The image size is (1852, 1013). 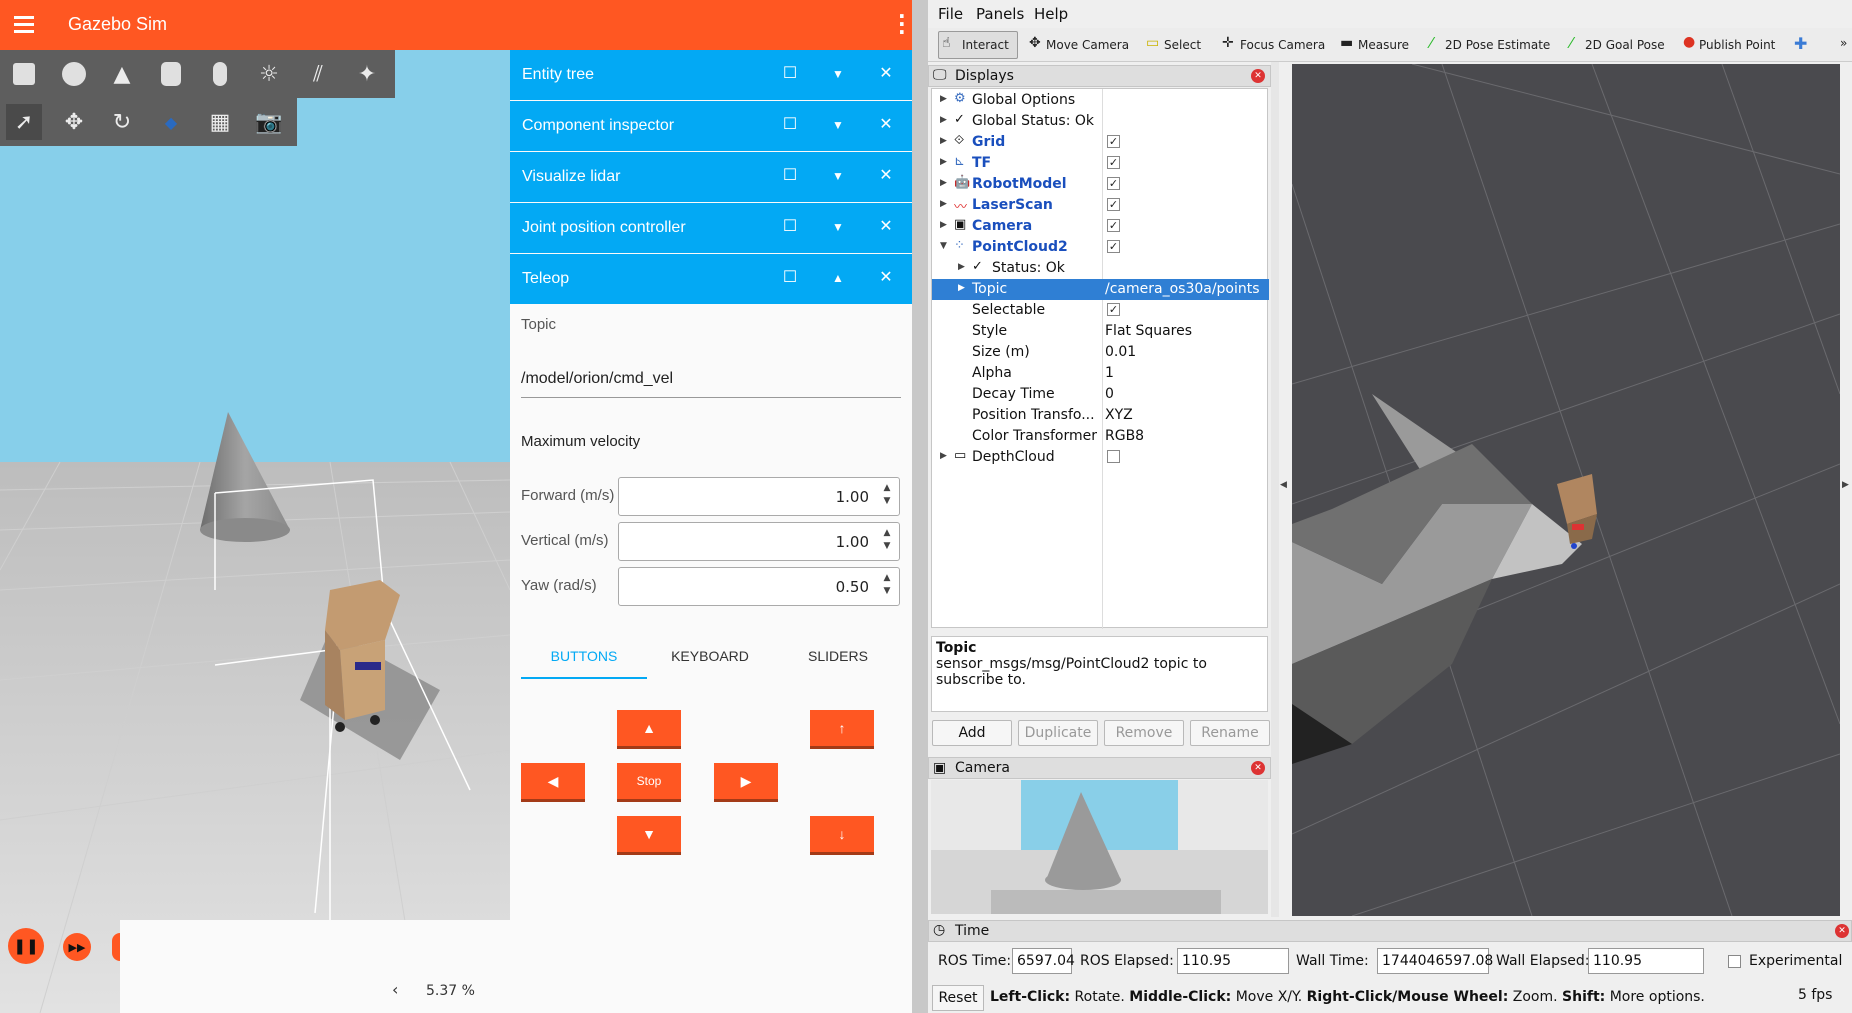 I want to click on capsule-icon, so click(x=220, y=74).